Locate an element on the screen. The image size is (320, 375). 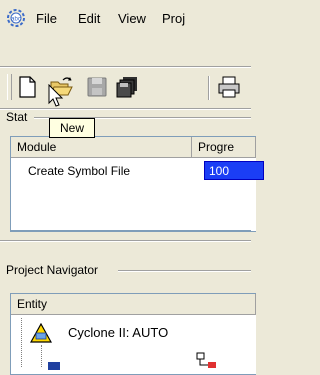
menu-bar: abc File Edit View Proj is located at coordinates (125, 18).